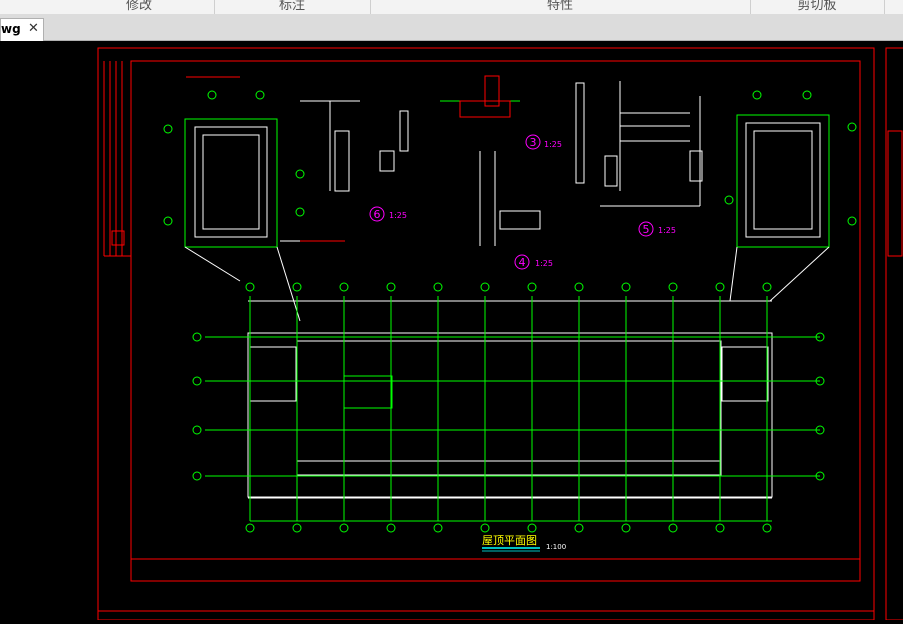  What do you see at coordinates (501, 160) in the screenshot?
I see `center-details` at bounding box center [501, 160].